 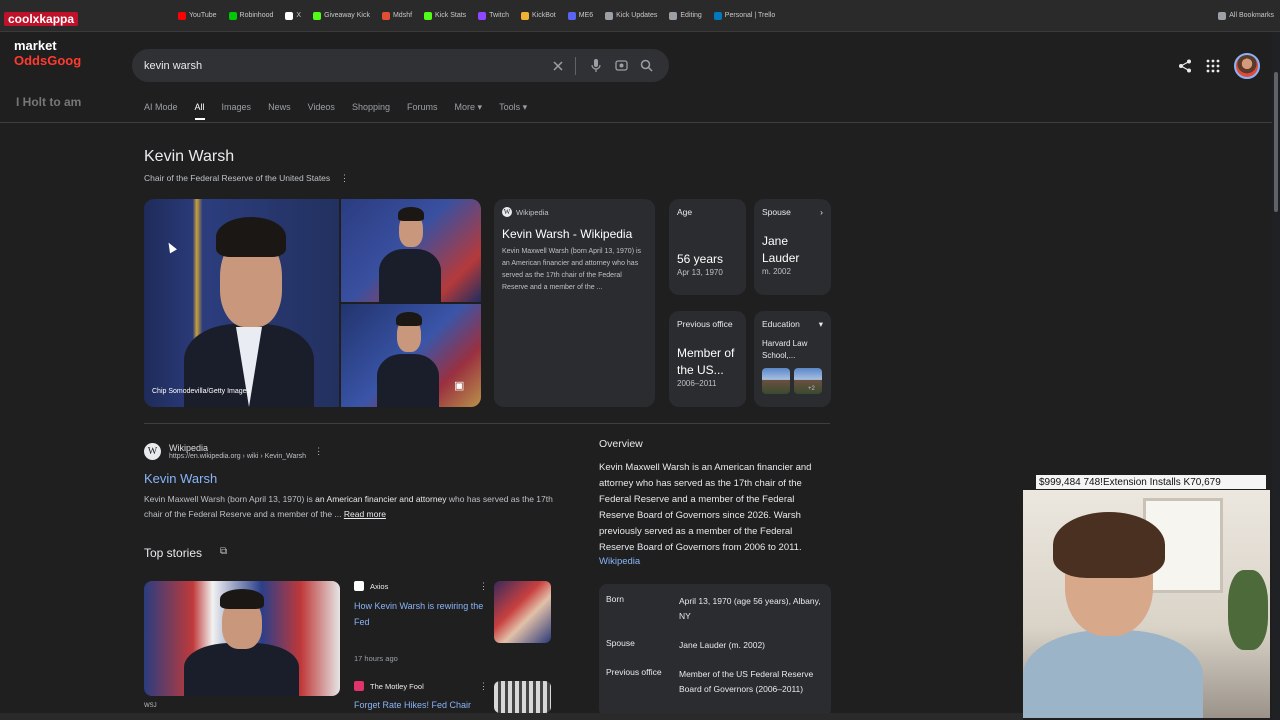 What do you see at coordinates (381, 499) in the screenshot?
I see `snippet-bold: an American financier and attorney` at bounding box center [381, 499].